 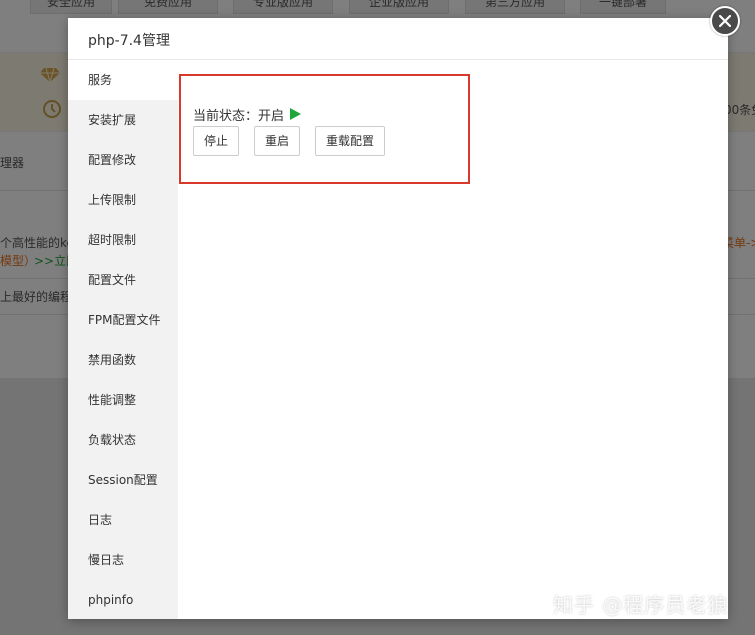 What do you see at coordinates (123, 320) in the screenshot?
I see `sidebar-item-fpm-config: FPM配置文件` at bounding box center [123, 320].